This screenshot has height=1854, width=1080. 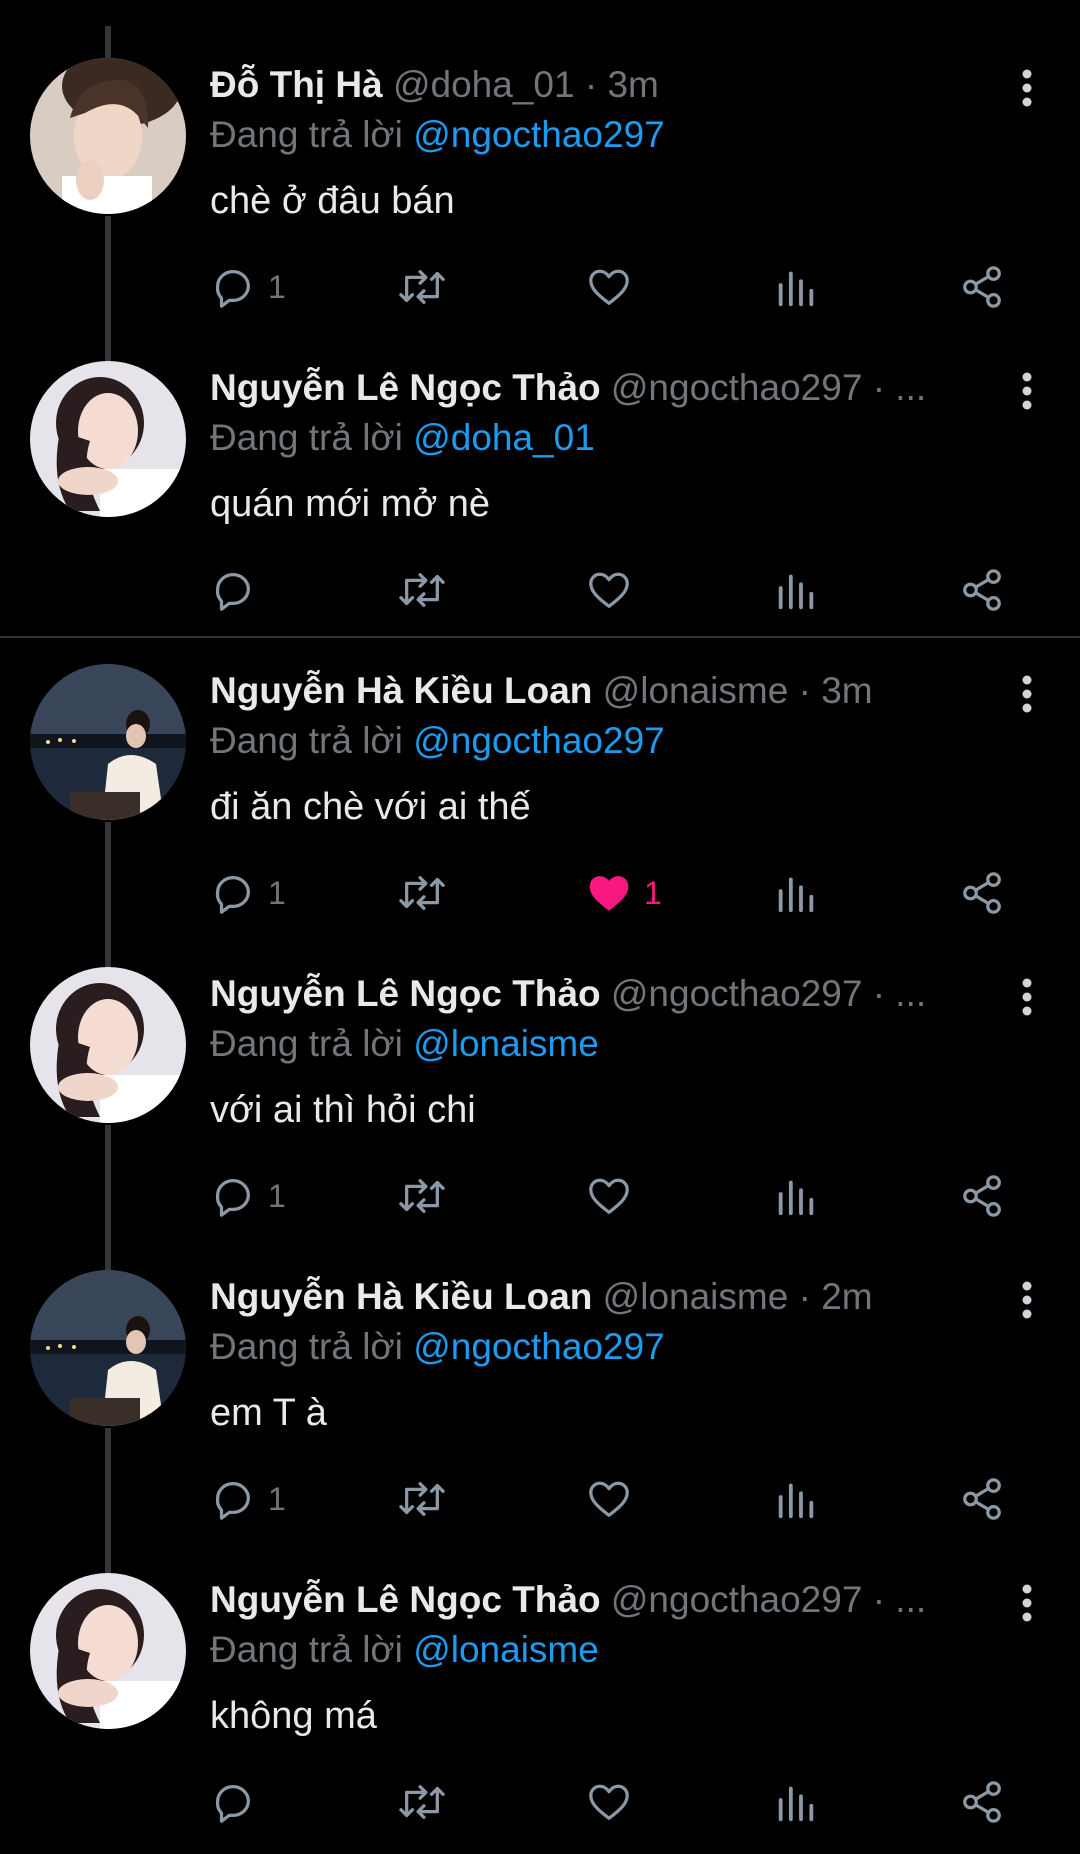 I want to click on reply-icon, so click(x=232, y=1804).